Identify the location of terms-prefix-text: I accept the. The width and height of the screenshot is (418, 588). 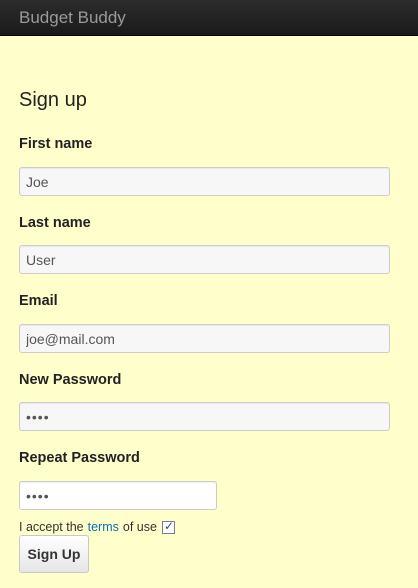
(51, 527).